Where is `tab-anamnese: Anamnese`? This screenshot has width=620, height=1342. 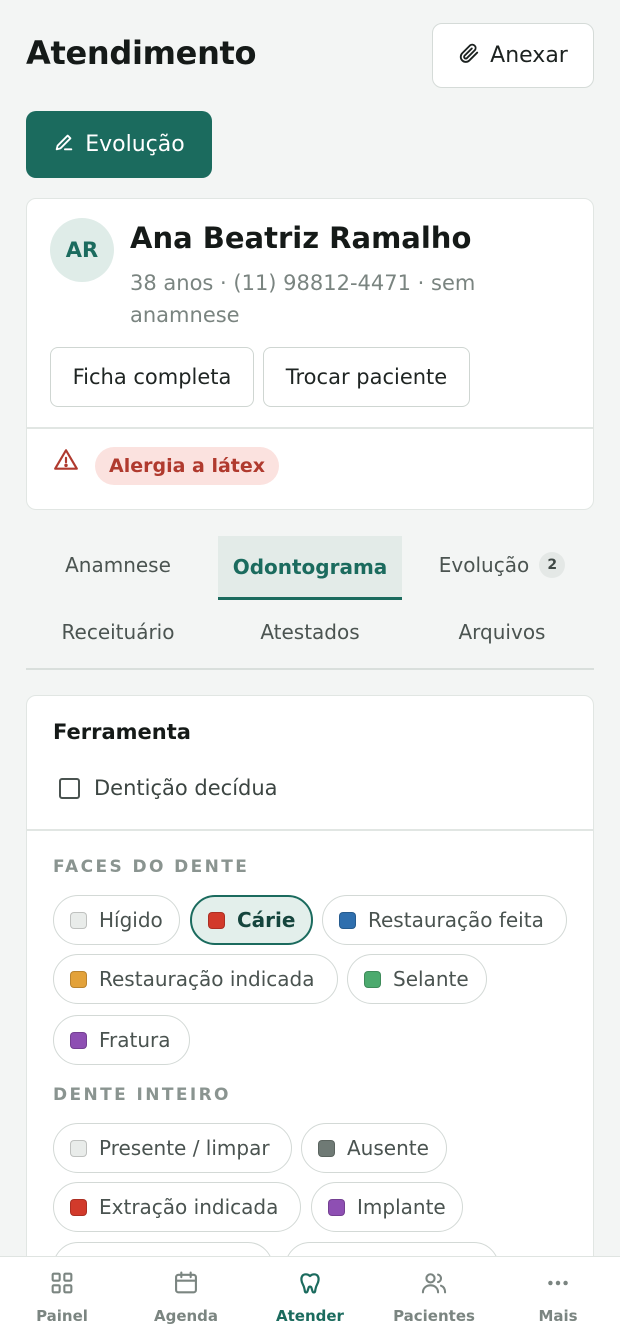 tab-anamnese: Anamnese is located at coordinates (118, 565).